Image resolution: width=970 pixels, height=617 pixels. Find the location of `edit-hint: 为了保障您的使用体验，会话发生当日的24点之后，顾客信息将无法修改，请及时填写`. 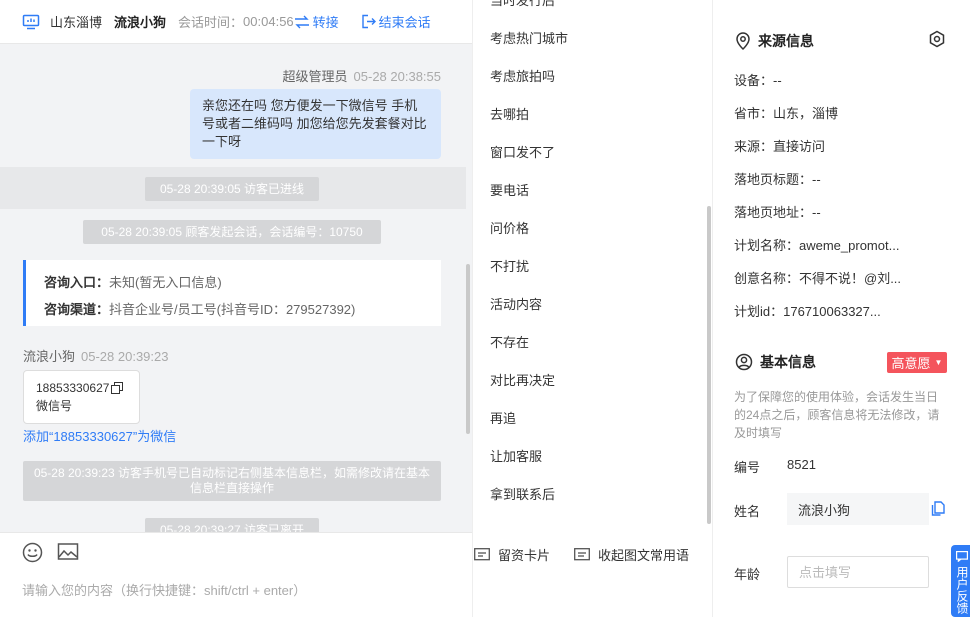

edit-hint: 为了保障您的使用体验，会话发生当日的24点之后，顾客信息将无法修改，请及时填写 is located at coordinates (837, 415).